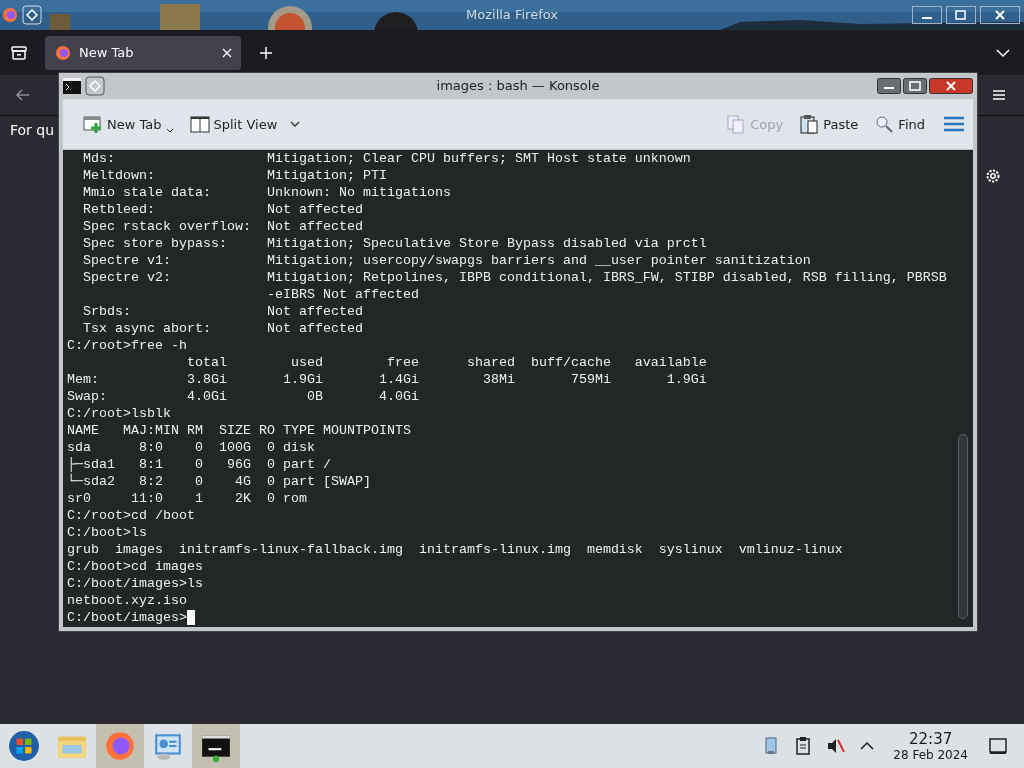 Image resolution: width=1024 pixels, height=768 pixels. Describe the element at coordinates (106, 52) in the screenshot. I see `tab-label: New Tab` at that location.